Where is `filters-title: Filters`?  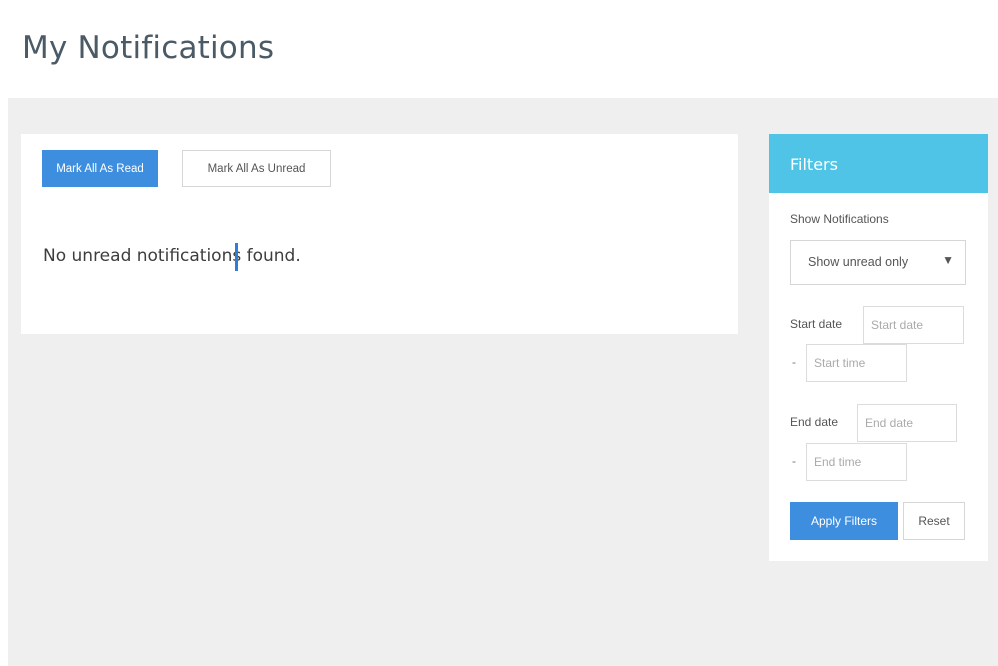
filters-title: Filters is located at coordinates (814, 164).